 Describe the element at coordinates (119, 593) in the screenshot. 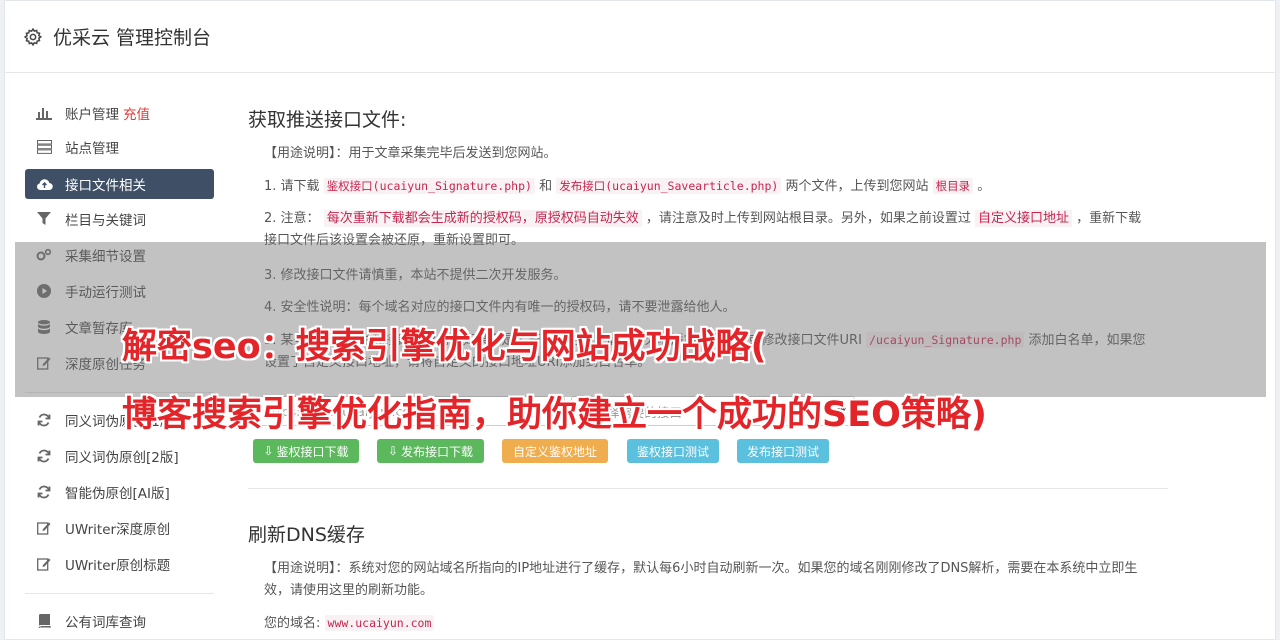

I see `sidebar-divider` at that location.